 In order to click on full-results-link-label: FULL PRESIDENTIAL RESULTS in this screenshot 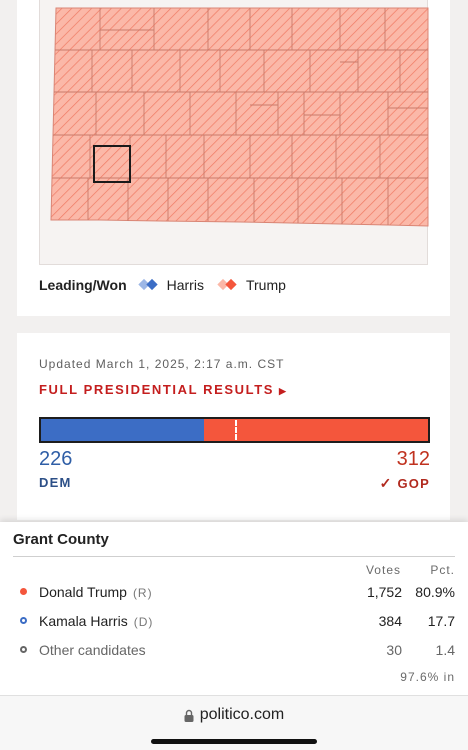, I will do `click(157, 389)`.